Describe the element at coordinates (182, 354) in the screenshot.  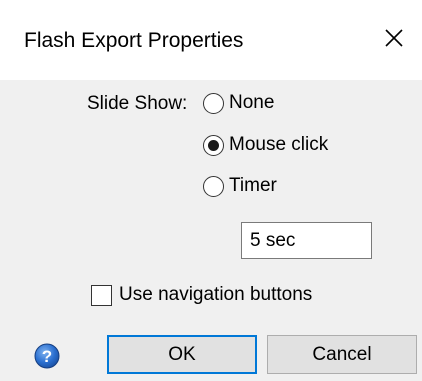
I see `ok-button: OK` at that location.